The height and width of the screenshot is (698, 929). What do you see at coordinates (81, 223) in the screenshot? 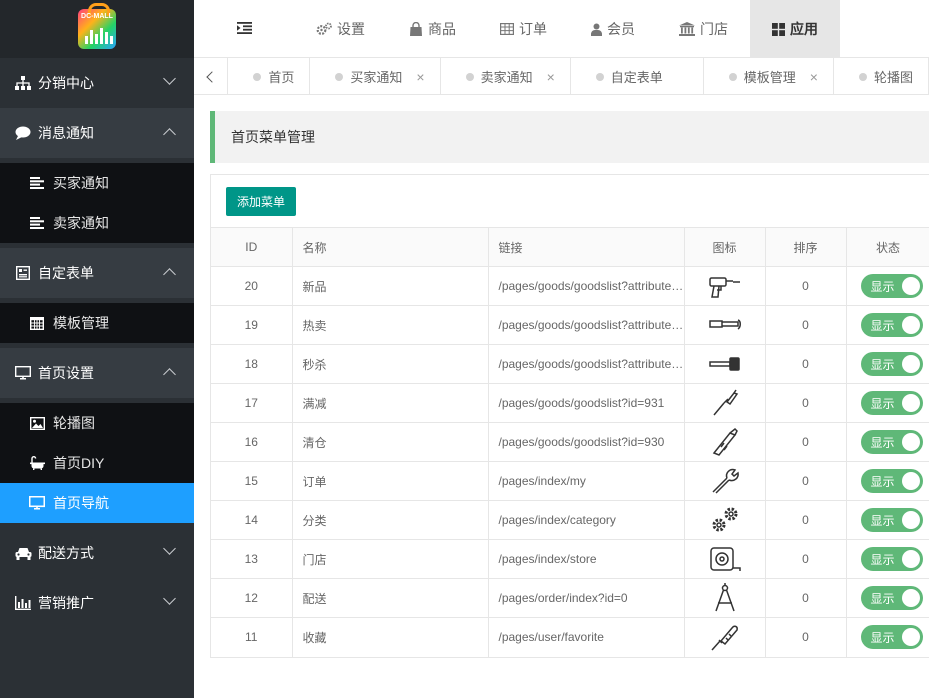
I see `sidebar-item-label: 卖家通知` at bounding box center [81, 223].